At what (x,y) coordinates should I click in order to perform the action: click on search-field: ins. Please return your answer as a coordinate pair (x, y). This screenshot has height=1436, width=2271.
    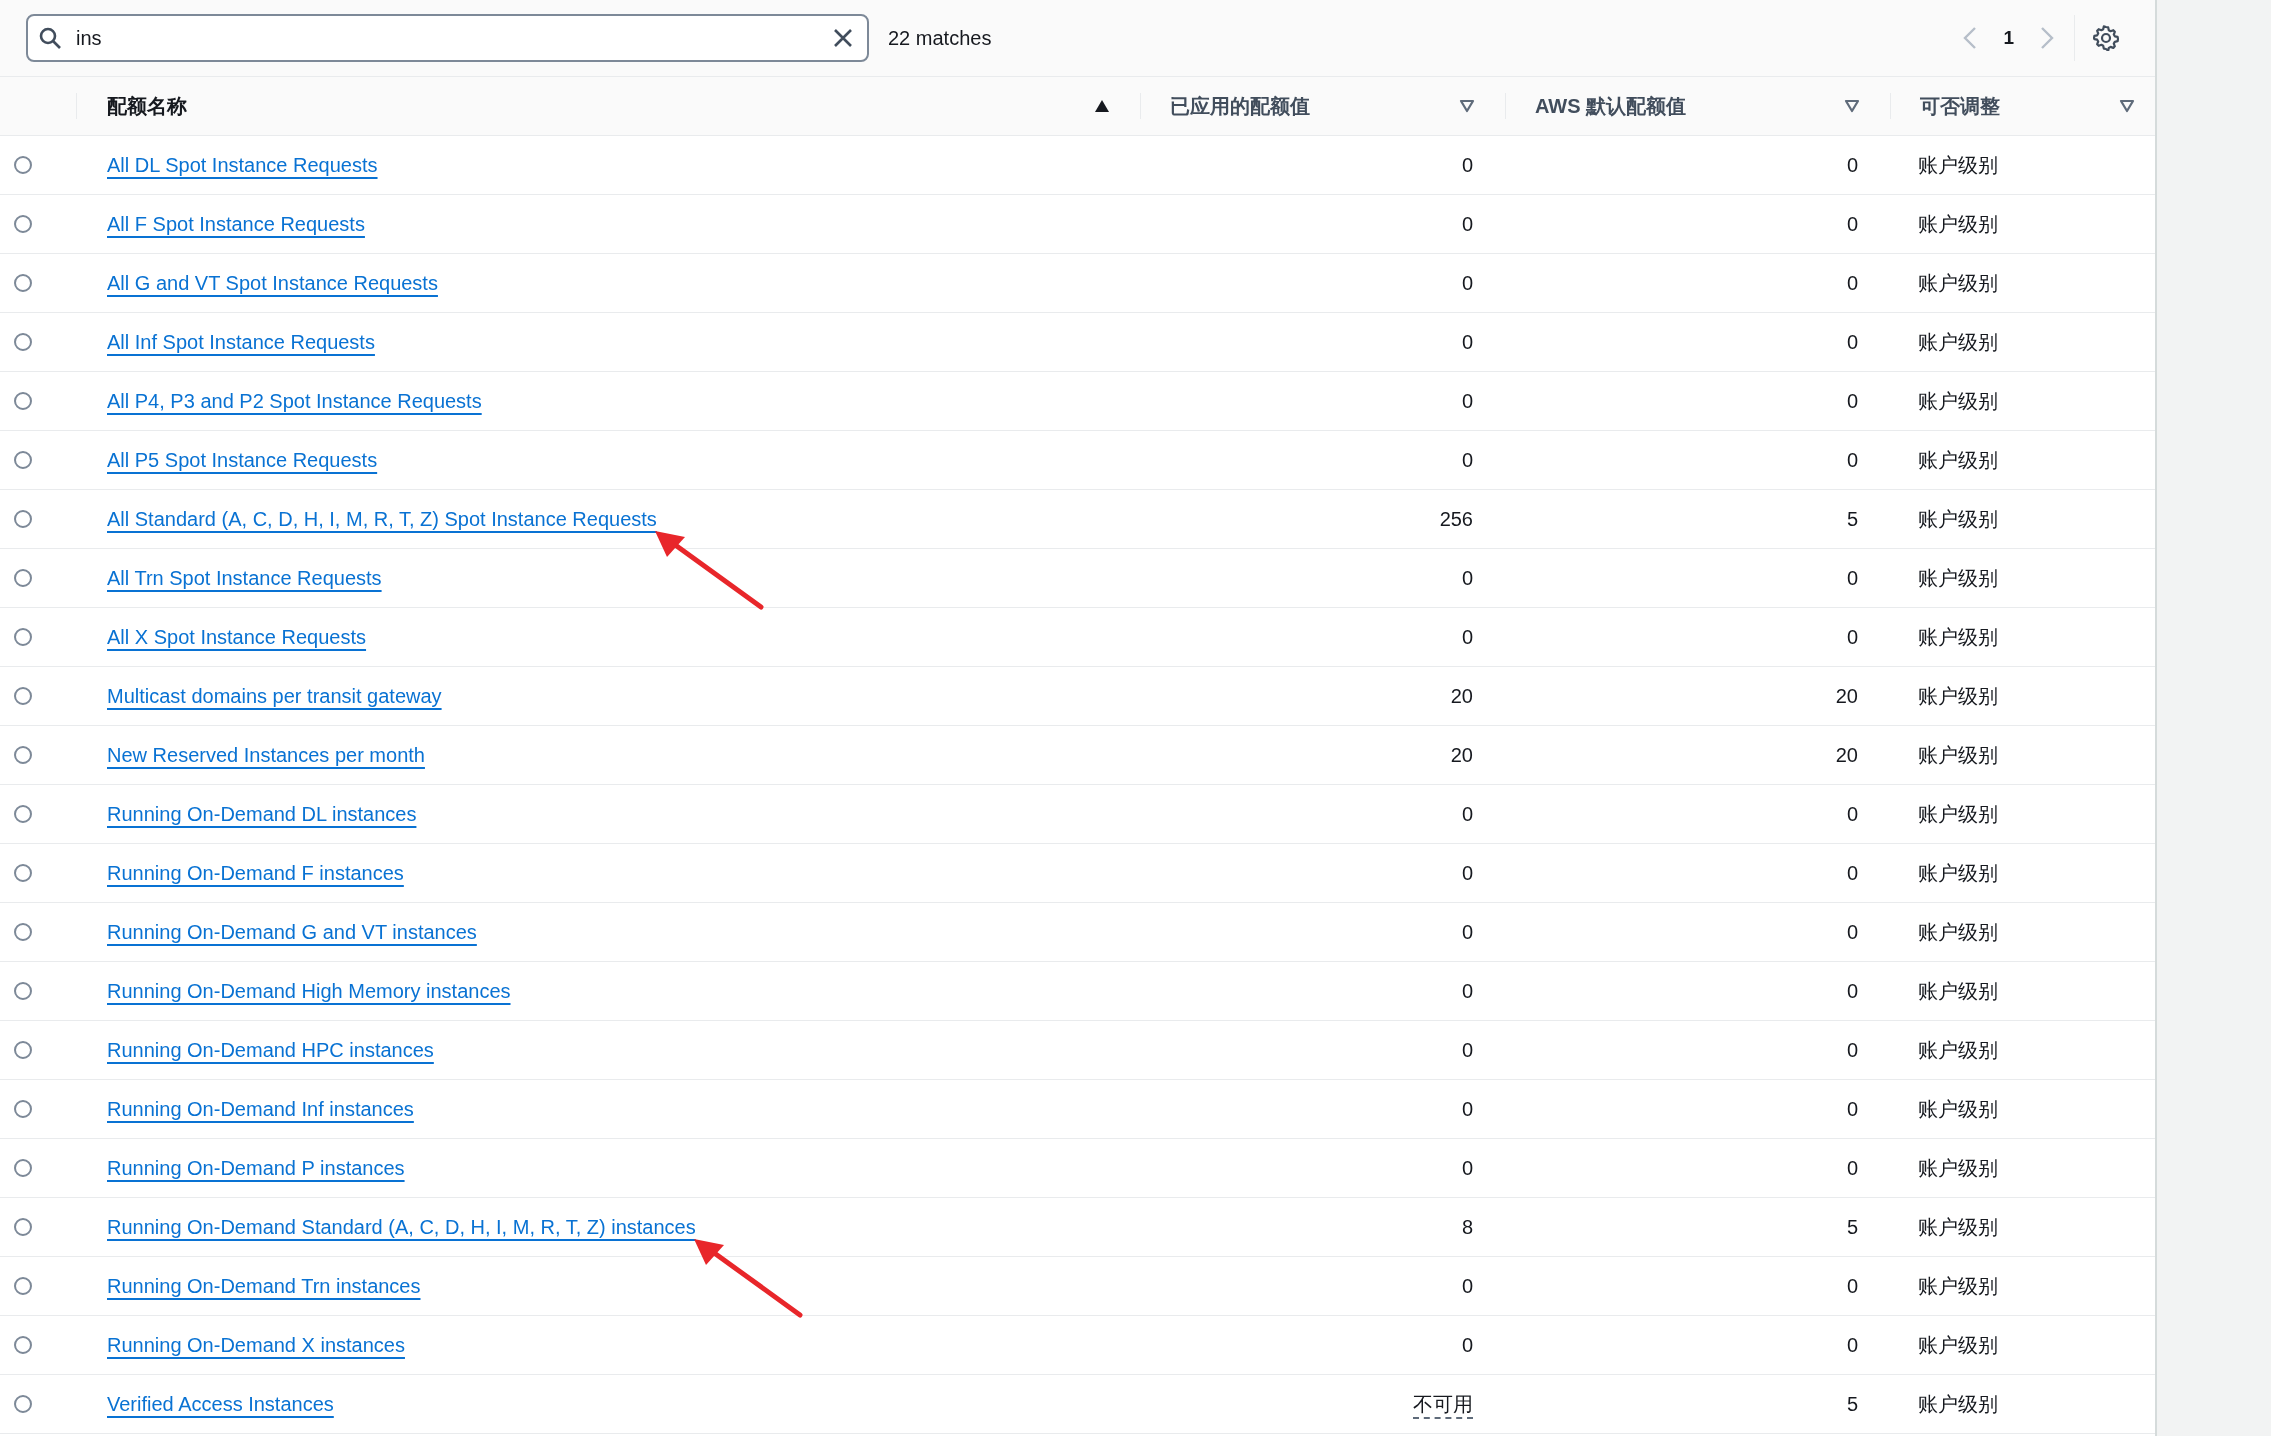
    Looking at the image, I should click on (447, 38).